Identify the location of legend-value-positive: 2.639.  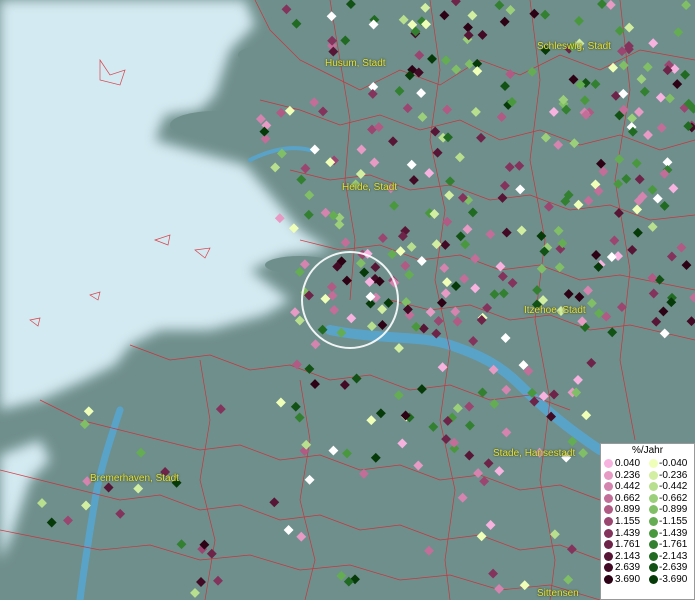
(628, 568).